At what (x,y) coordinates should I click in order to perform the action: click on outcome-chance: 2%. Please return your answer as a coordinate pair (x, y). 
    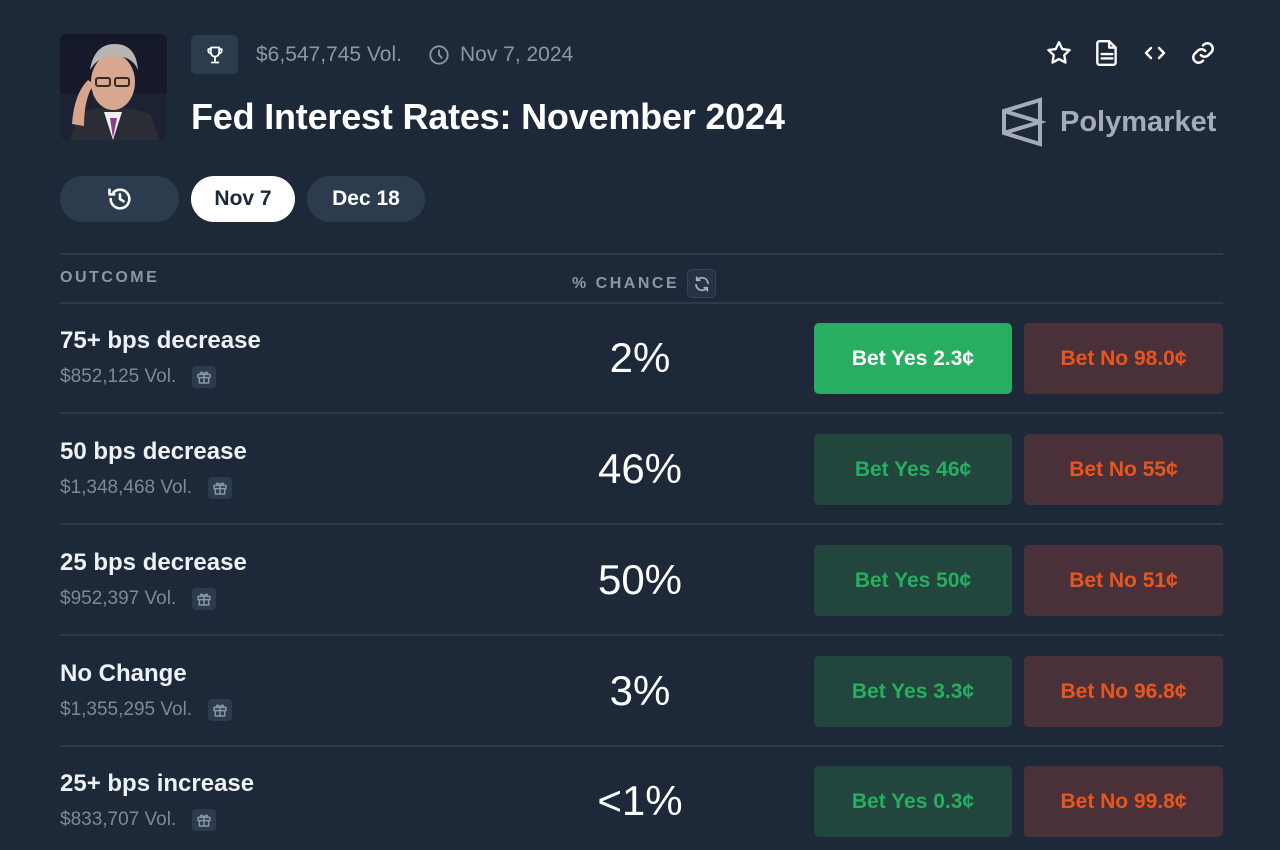
    Looking at the image, I should click on (640, 357).